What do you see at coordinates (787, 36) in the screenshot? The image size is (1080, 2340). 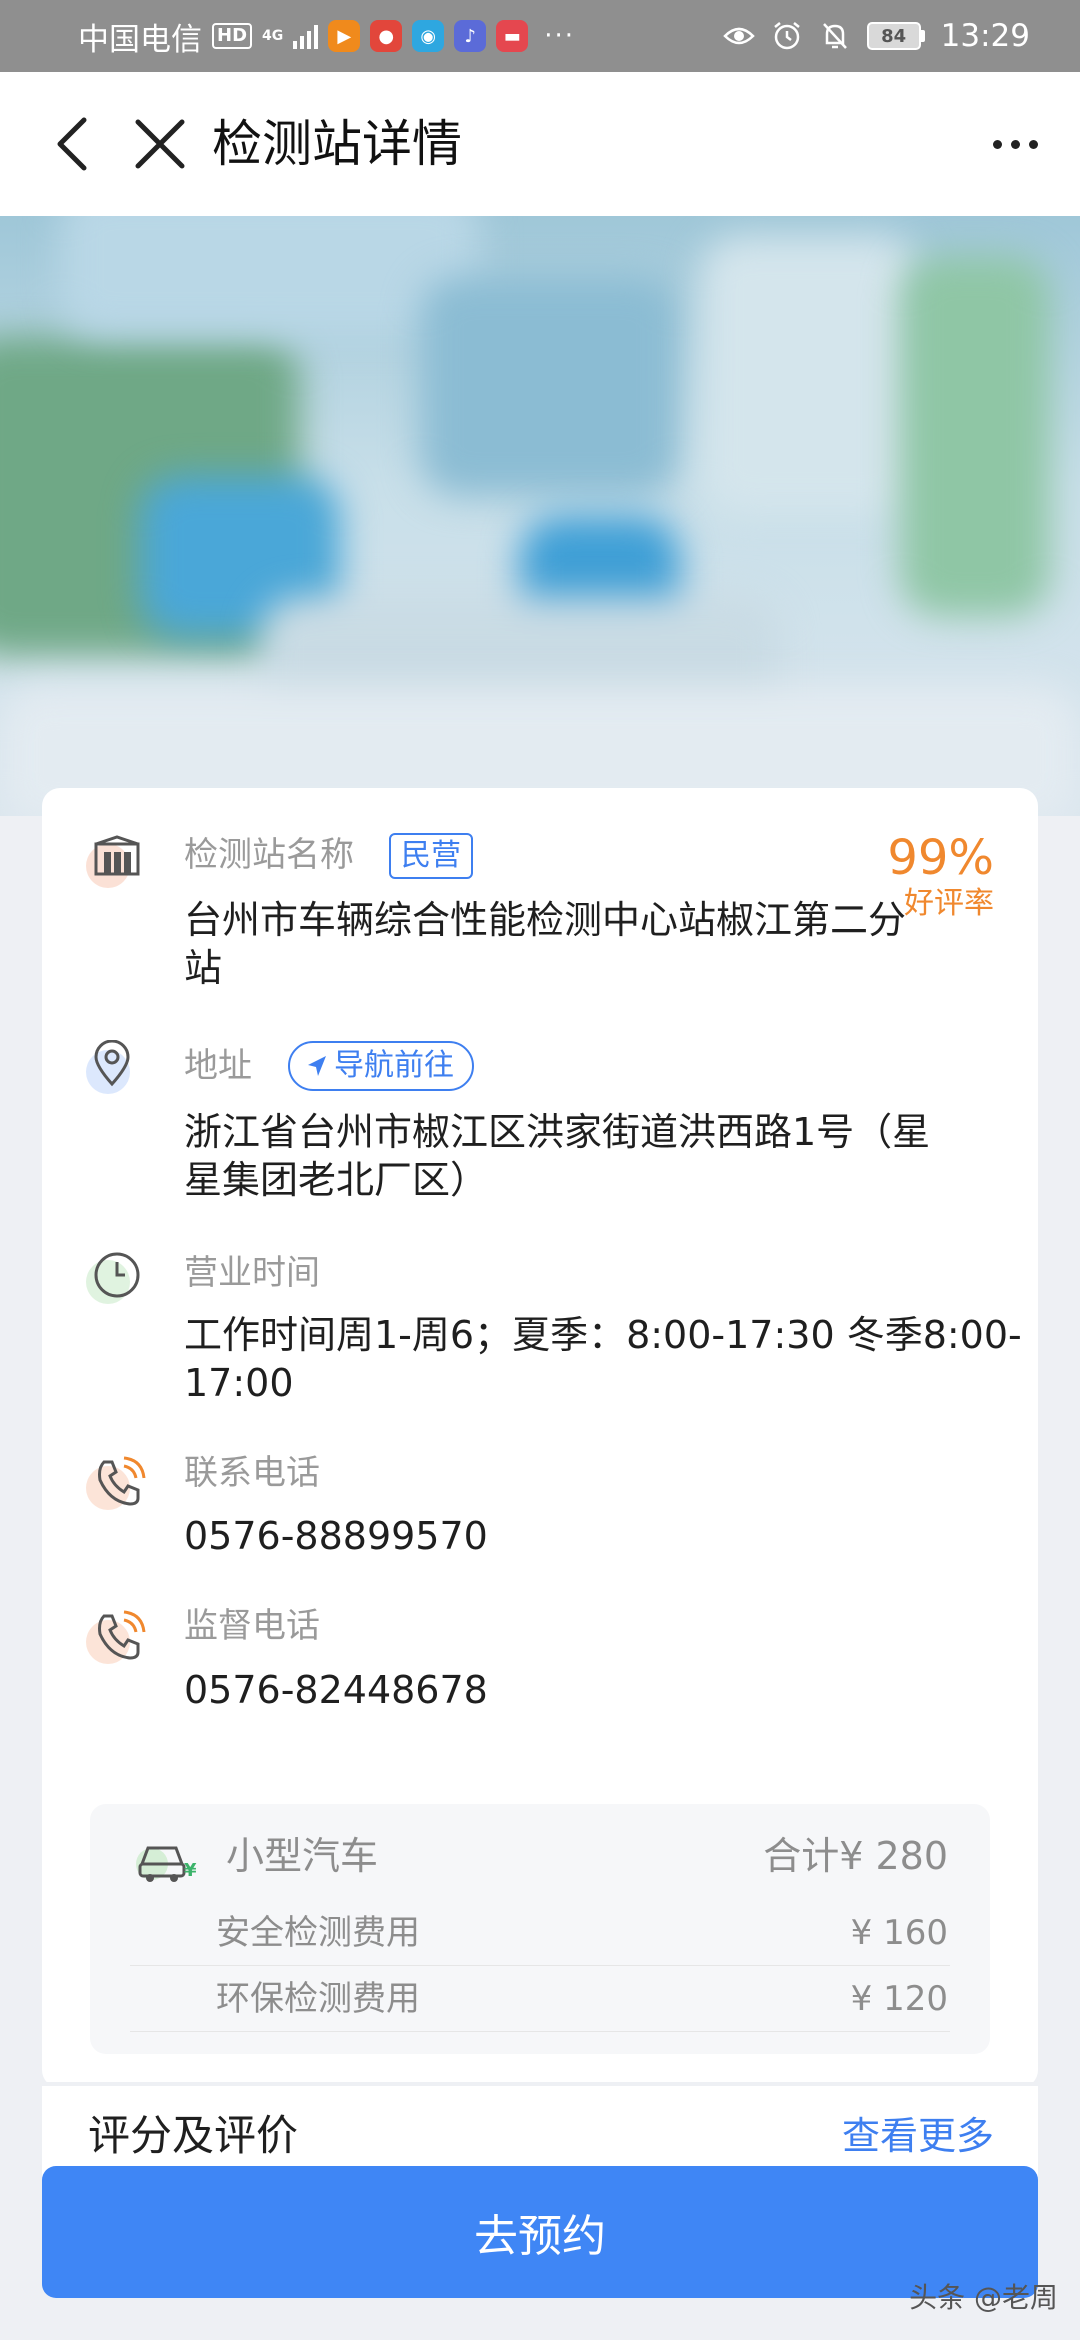 I see `alarm-icon` at bounding box center [787, 36].